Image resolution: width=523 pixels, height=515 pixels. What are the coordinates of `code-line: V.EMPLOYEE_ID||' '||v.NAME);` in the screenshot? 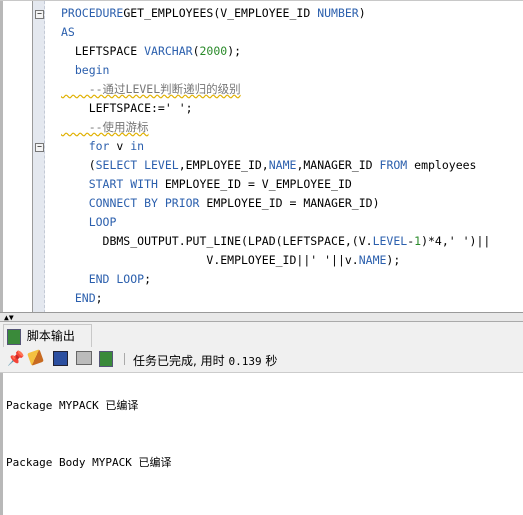 It's located at (230, 260).